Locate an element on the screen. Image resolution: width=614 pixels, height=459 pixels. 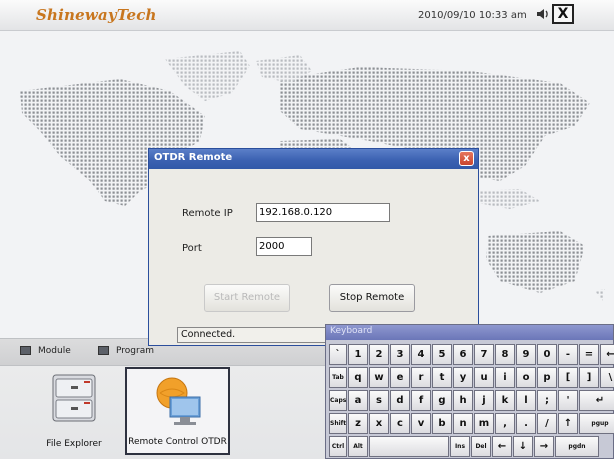
tab-module: Module is located at coordinates (45, 351).